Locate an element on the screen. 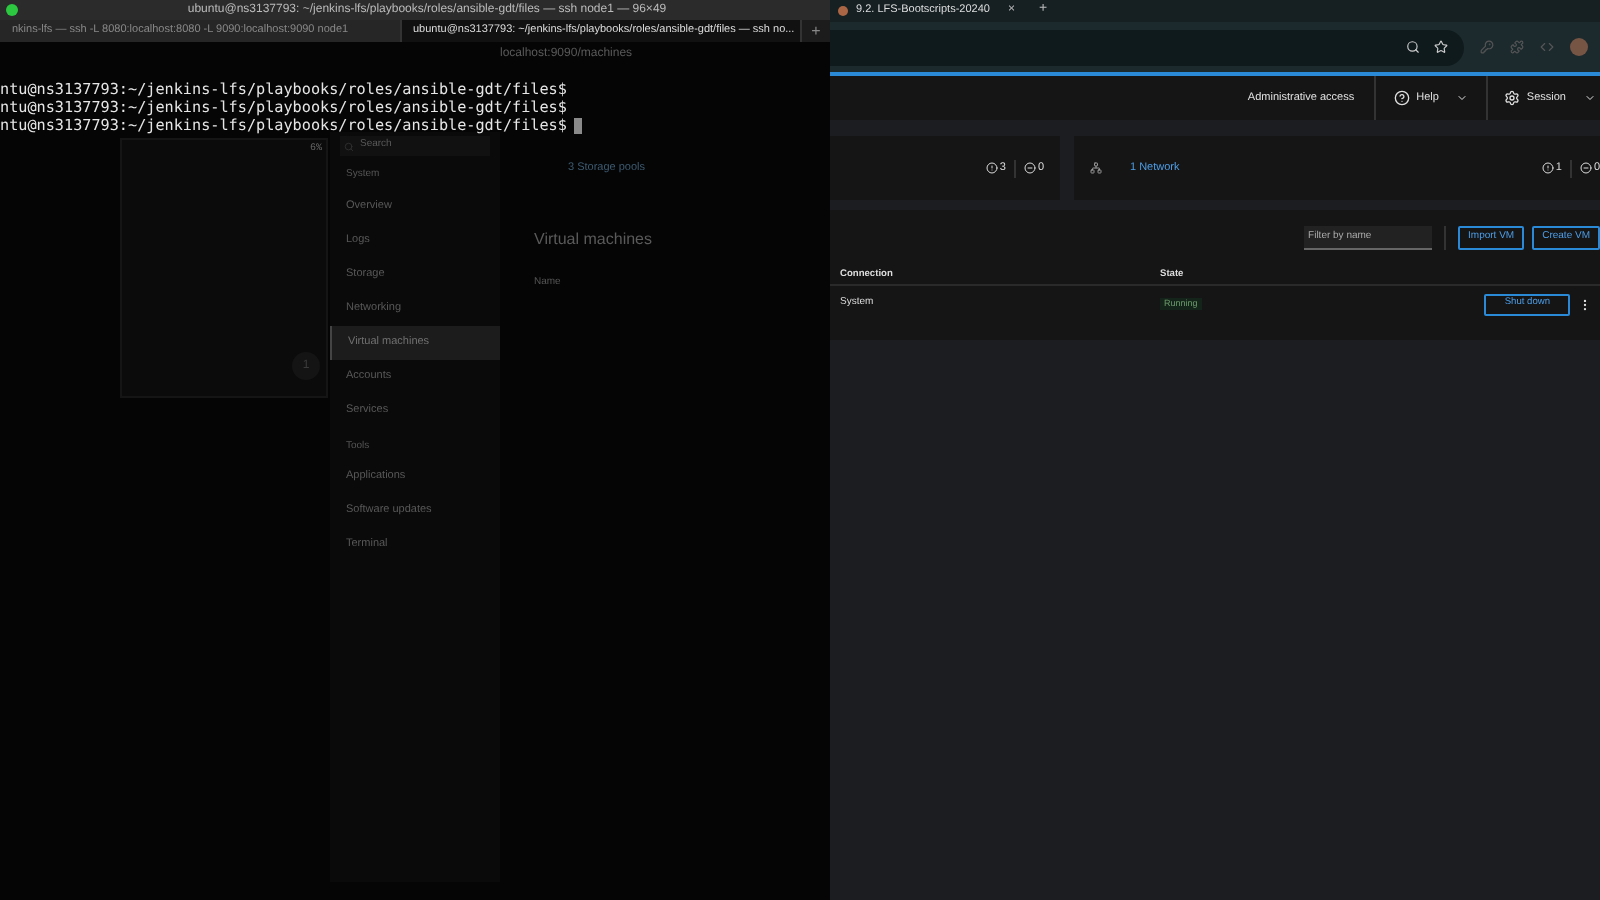  new-tab-button: + is located at coordinates (816, 31).